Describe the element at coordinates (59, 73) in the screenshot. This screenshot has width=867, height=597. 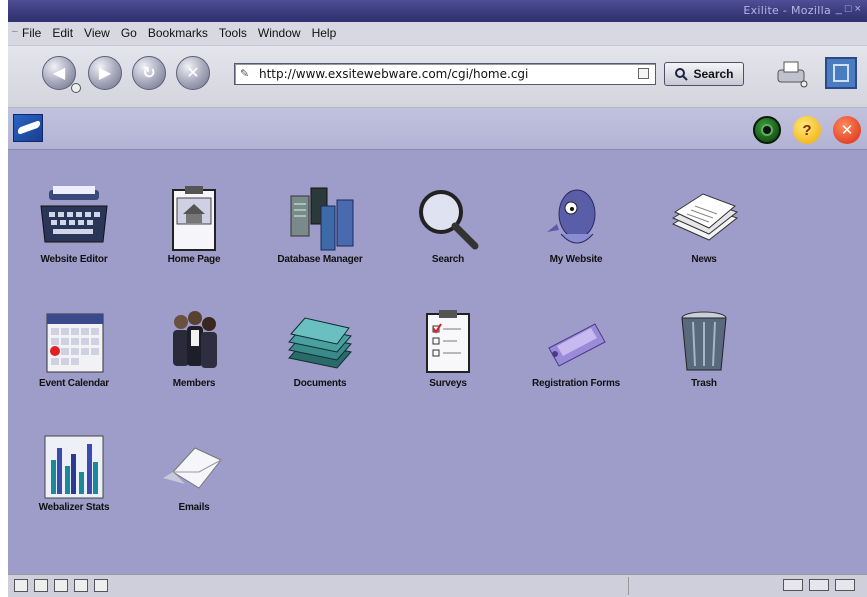
I see `back-arrow-icon: ◀` at that location.